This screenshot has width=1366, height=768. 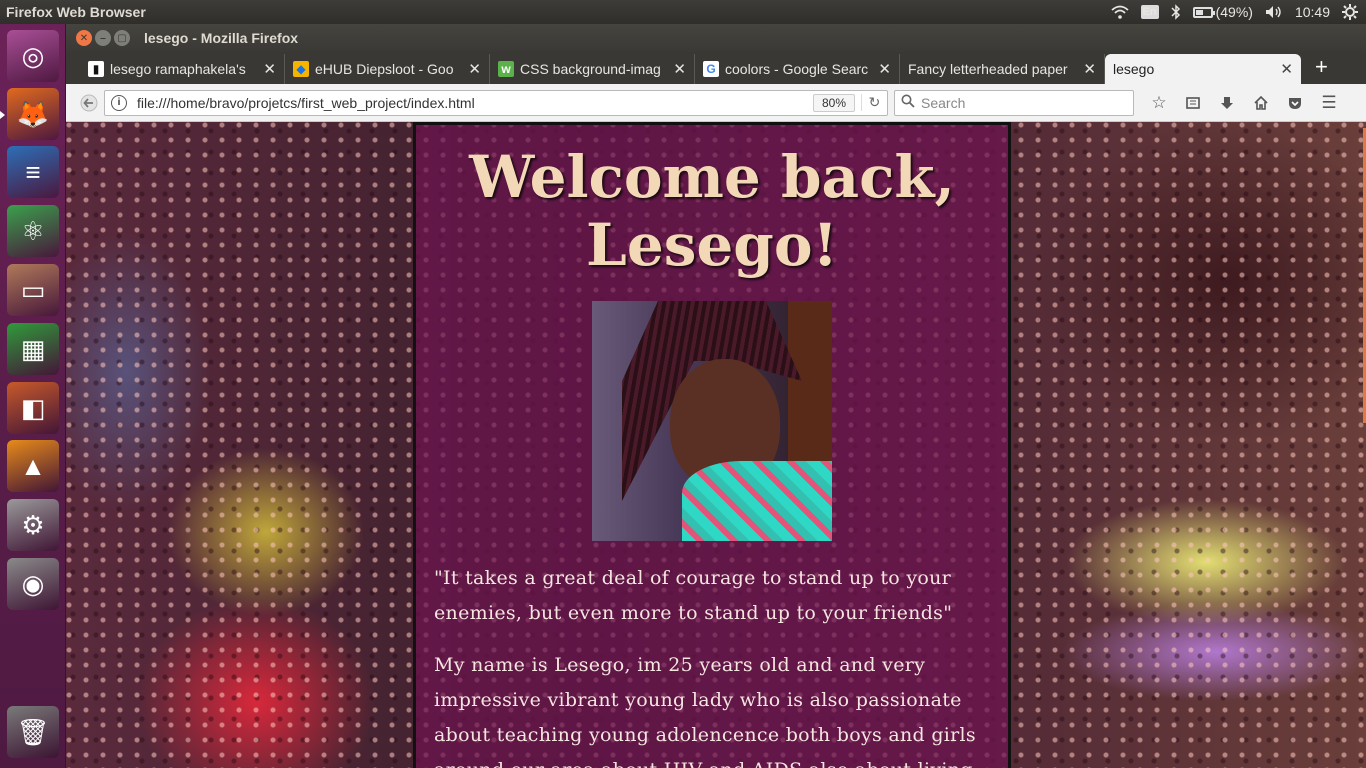 I want to click on system-settings-icon: ⚙, so click(x=33, y=525).